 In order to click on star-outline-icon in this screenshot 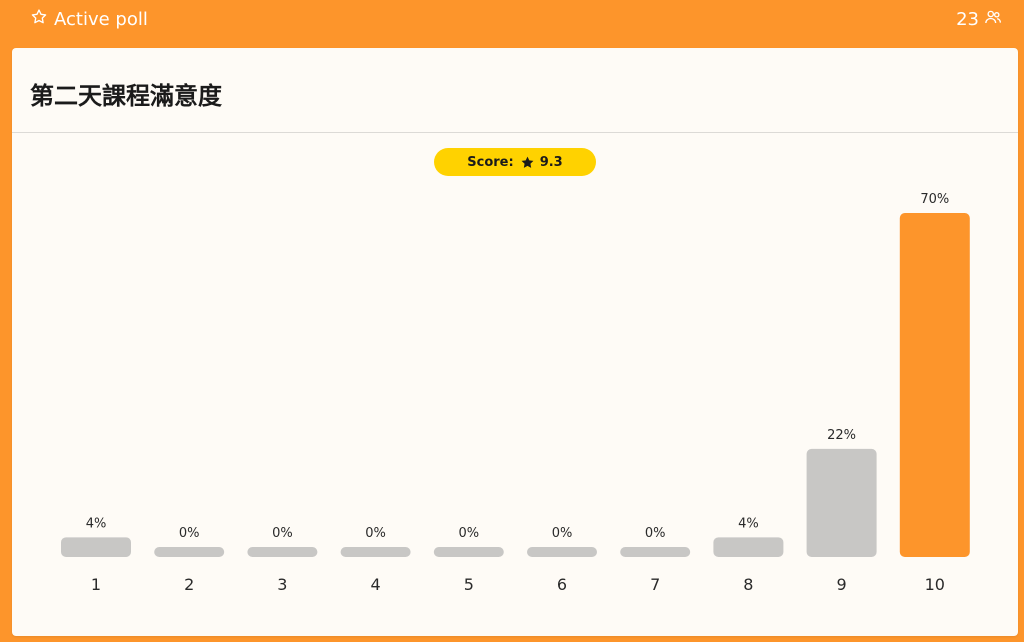, I will do `click(39, 19)`.